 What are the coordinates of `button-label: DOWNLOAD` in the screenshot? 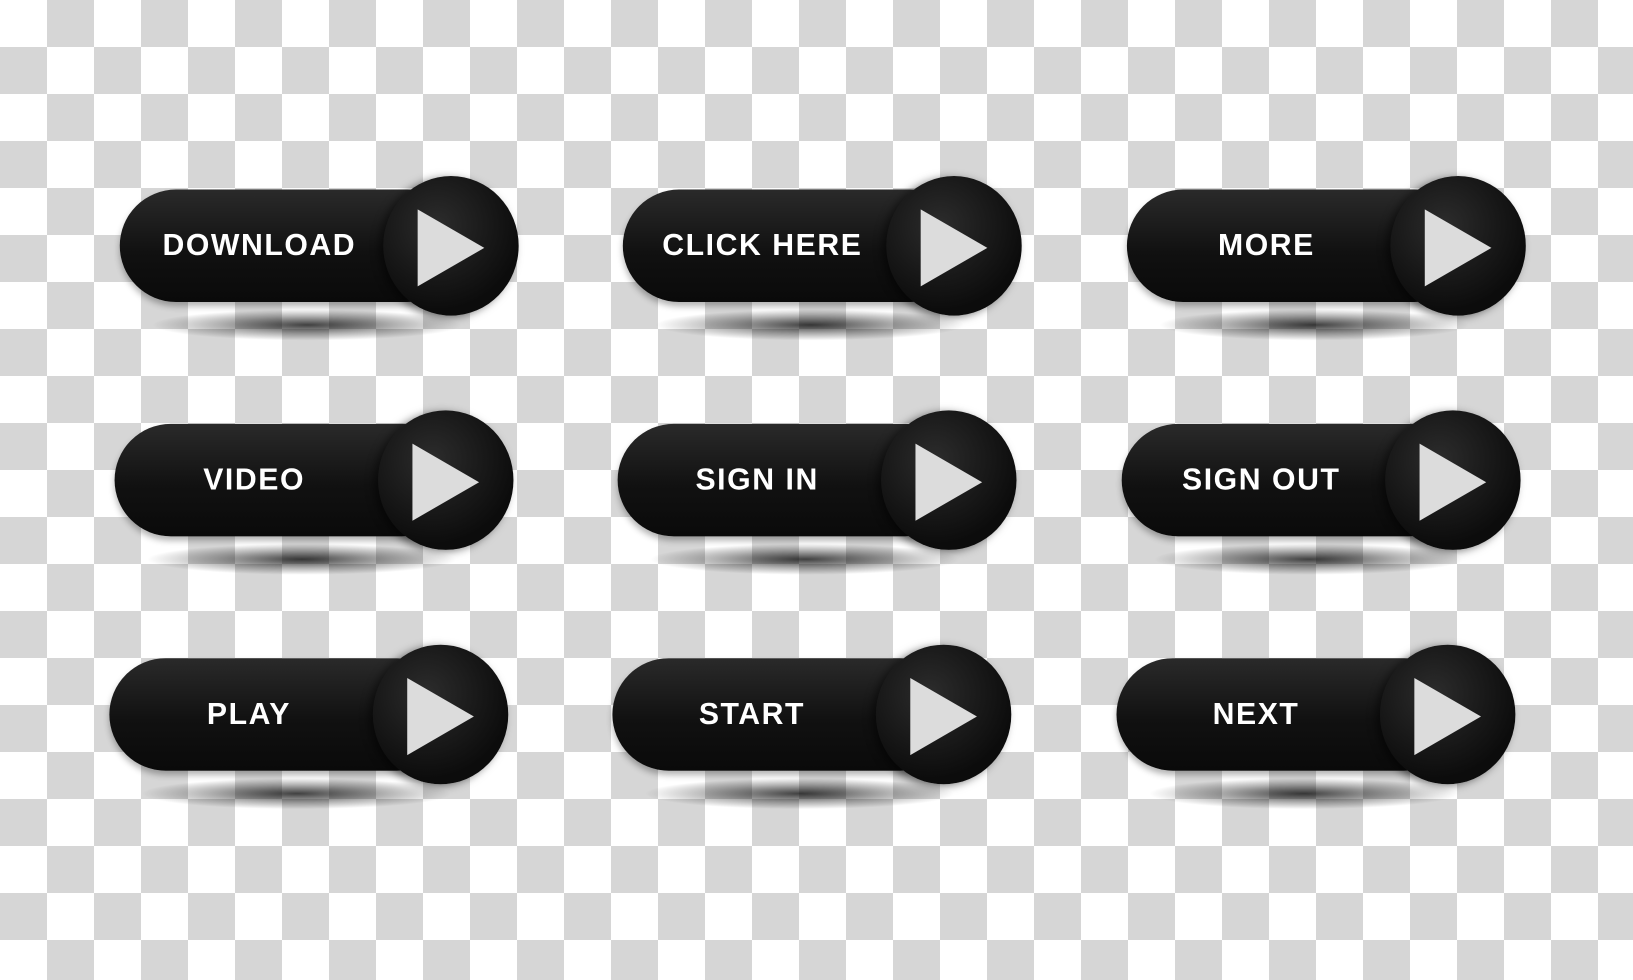 It's located at (259, 246).